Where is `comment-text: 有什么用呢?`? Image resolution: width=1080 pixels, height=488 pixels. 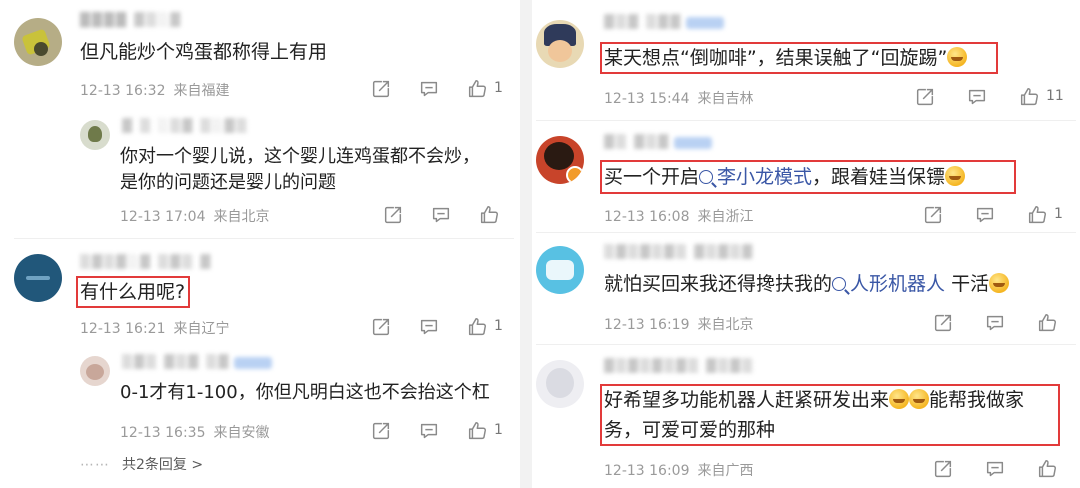 comment-text: 有什么用呢? is located at coordinates (133, 292).